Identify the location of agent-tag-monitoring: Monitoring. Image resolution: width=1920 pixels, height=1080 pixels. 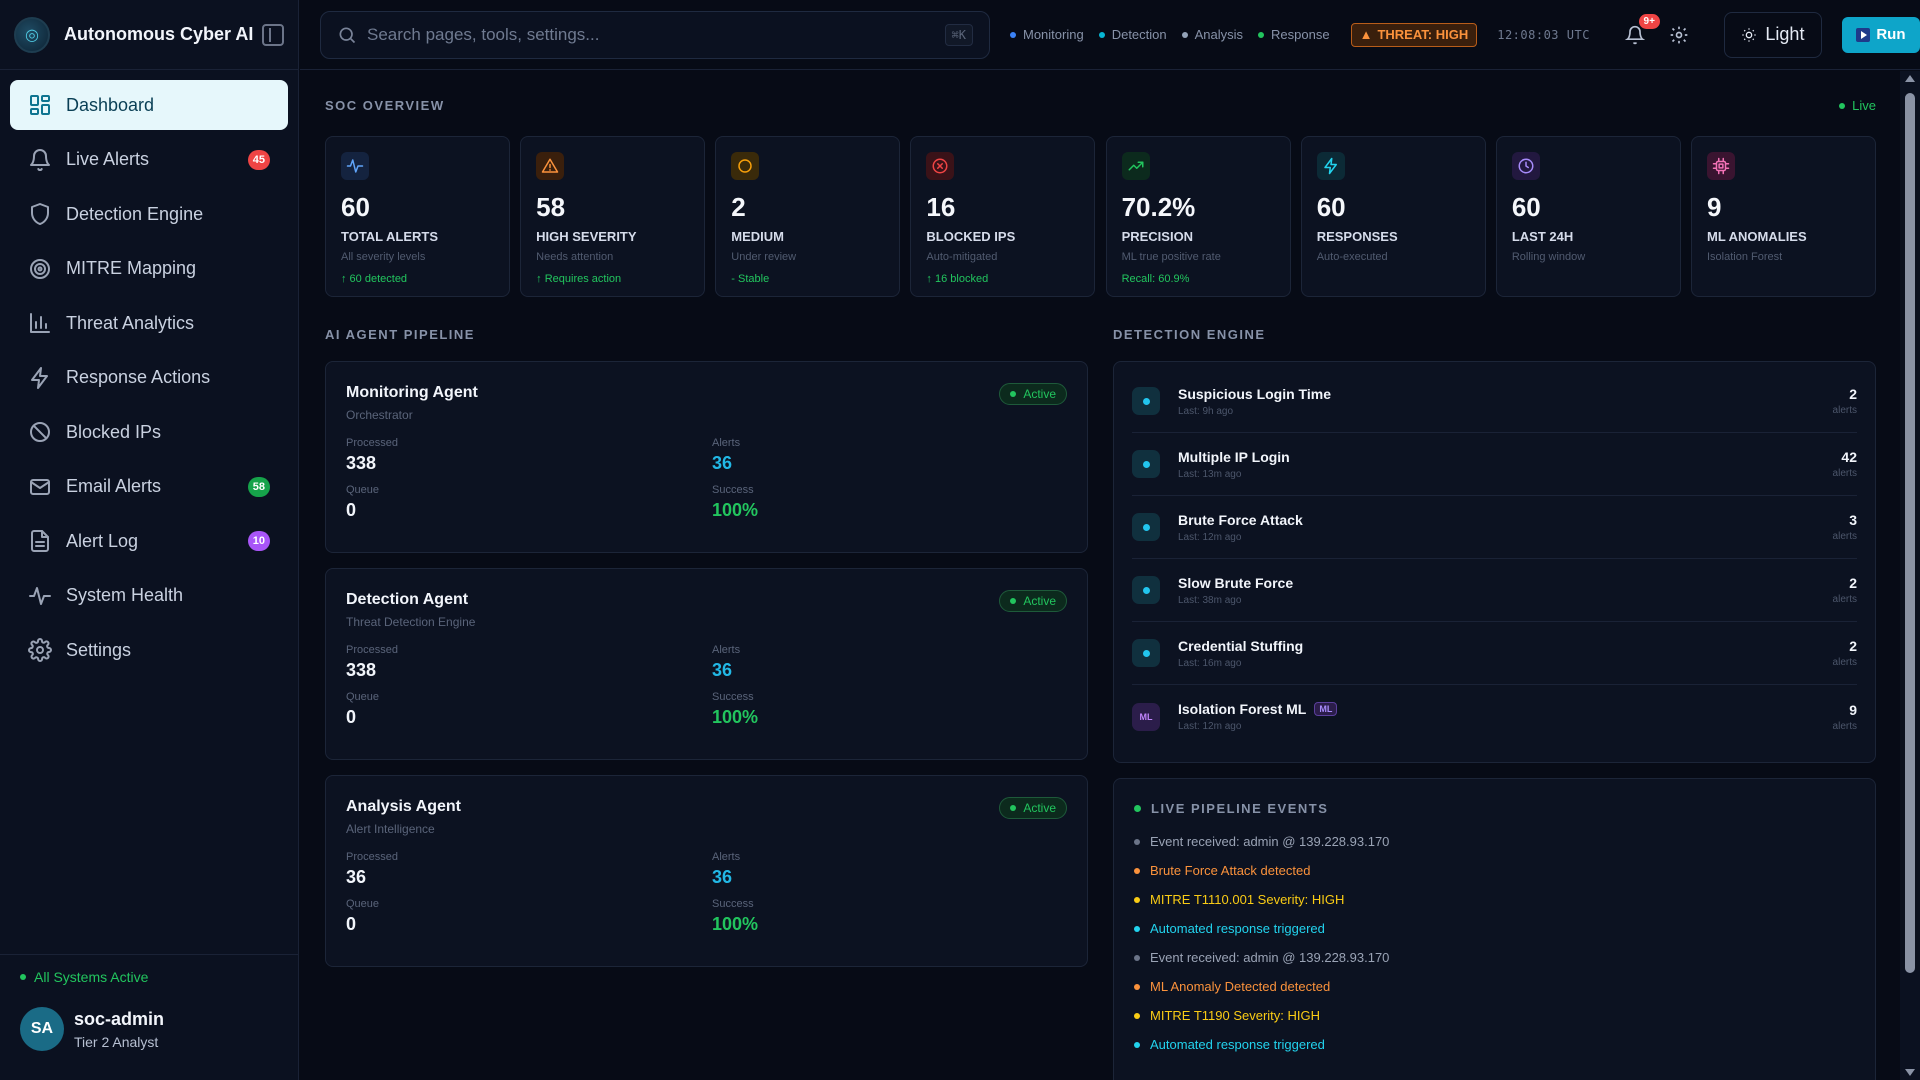
(1047, 34).